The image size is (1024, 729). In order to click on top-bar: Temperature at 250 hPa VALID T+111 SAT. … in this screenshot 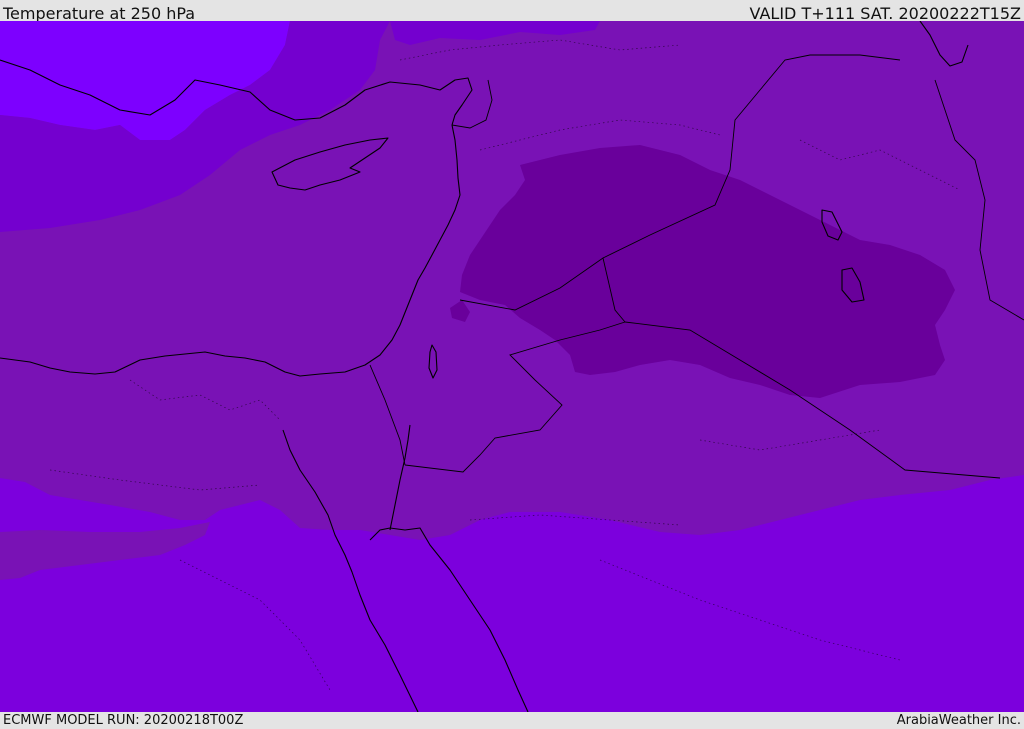, I will do `click(512, 11)`.